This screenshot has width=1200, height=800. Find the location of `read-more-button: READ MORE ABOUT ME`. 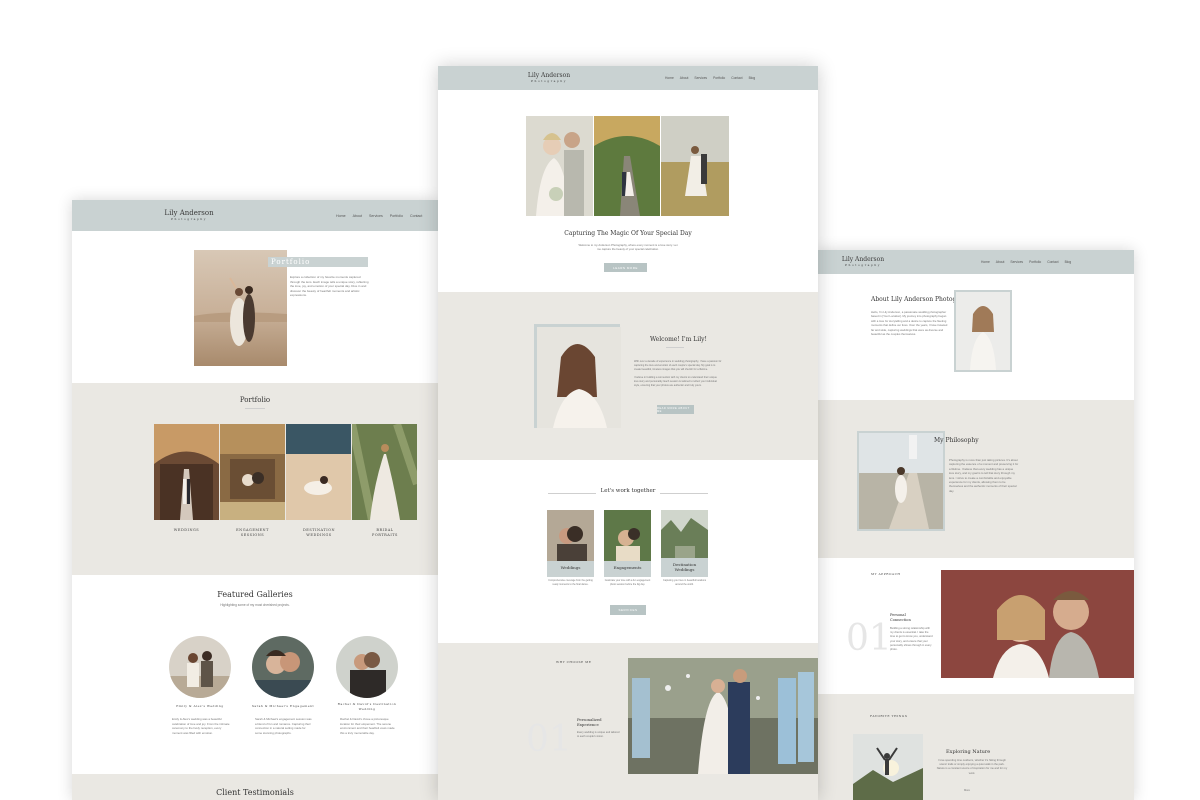

read-more-button: READ MORE ABOUT ME is located at coordinates (675, 409).